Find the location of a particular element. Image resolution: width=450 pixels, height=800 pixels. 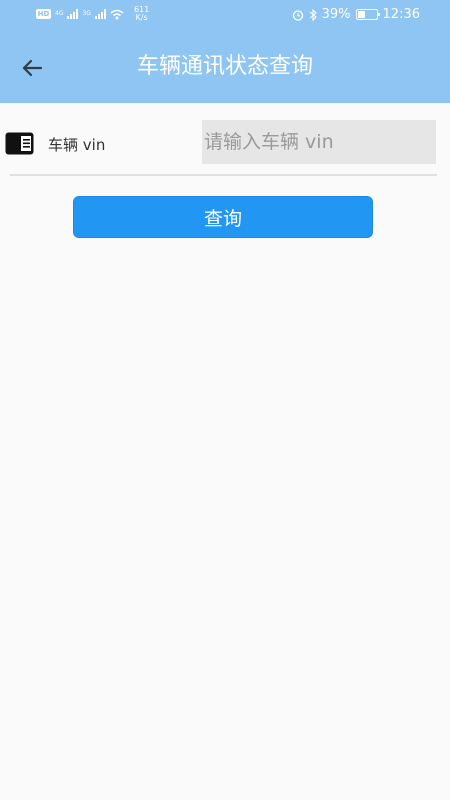

network-speed-unit: K/s is located at coordinates (141, 17).